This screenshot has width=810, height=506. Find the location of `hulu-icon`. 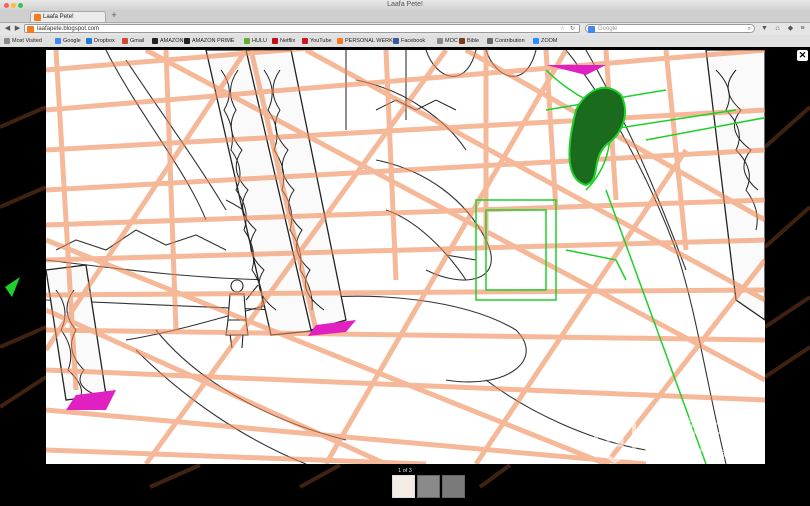

hulu-icon is located at coordinates (247, 41).